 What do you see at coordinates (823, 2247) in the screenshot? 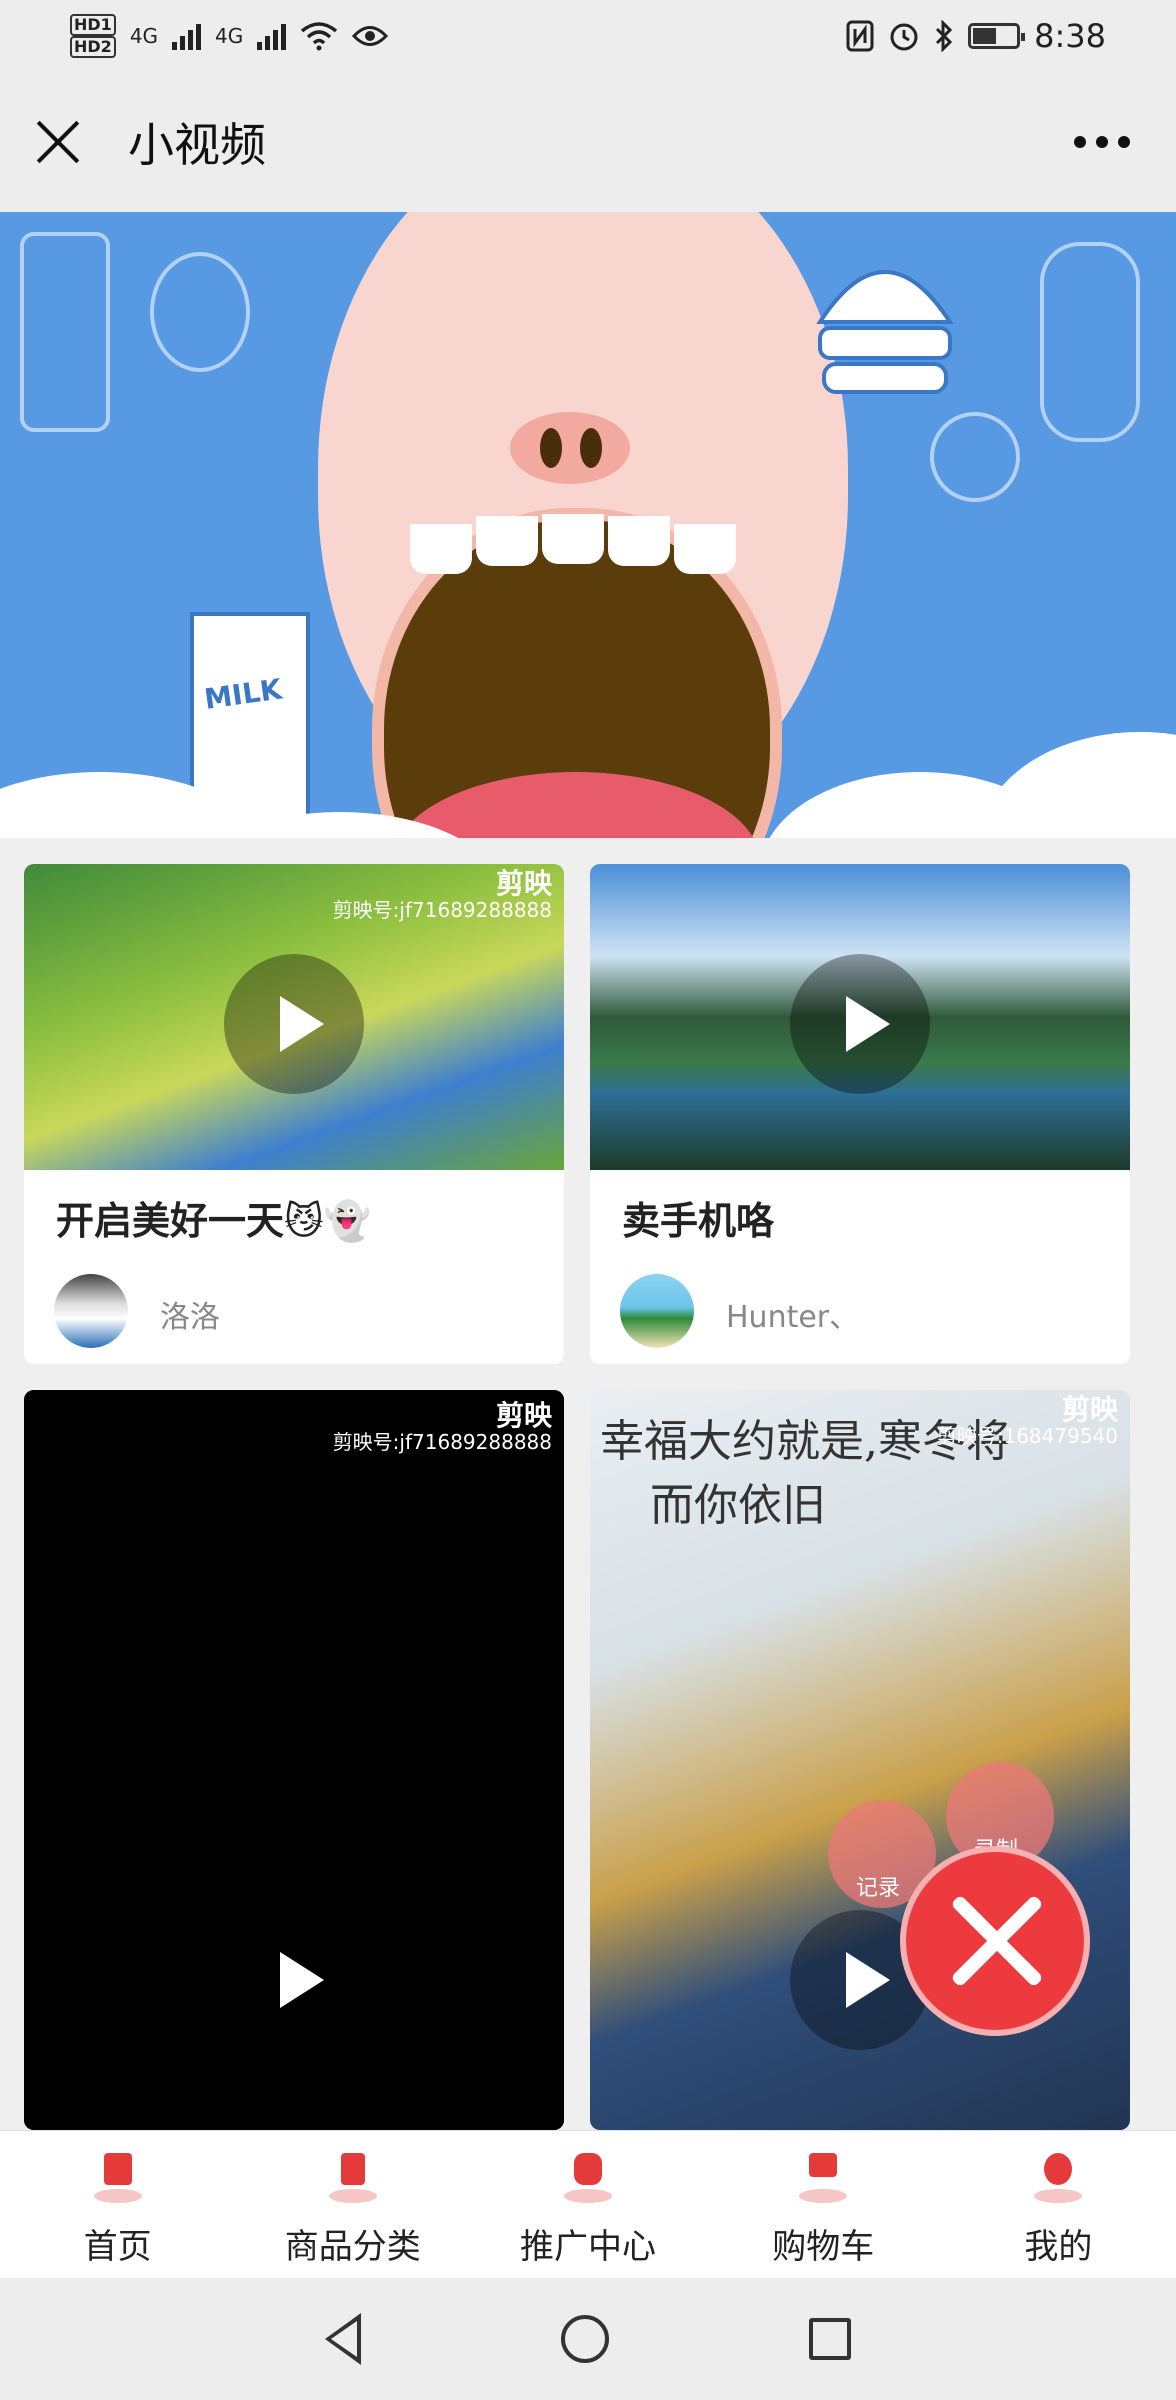
I see `tab-label: 购物车` at bounding box center [823, 2247].